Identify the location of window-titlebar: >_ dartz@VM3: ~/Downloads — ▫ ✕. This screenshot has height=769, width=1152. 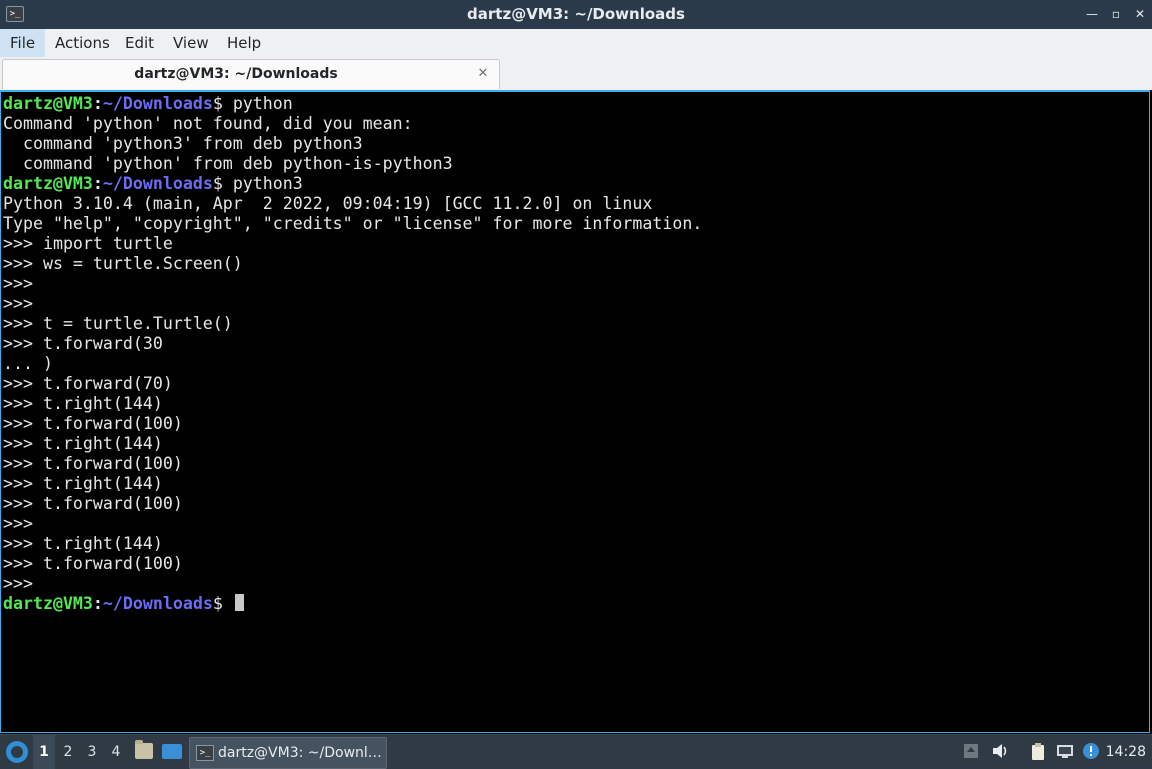
(576, 14).